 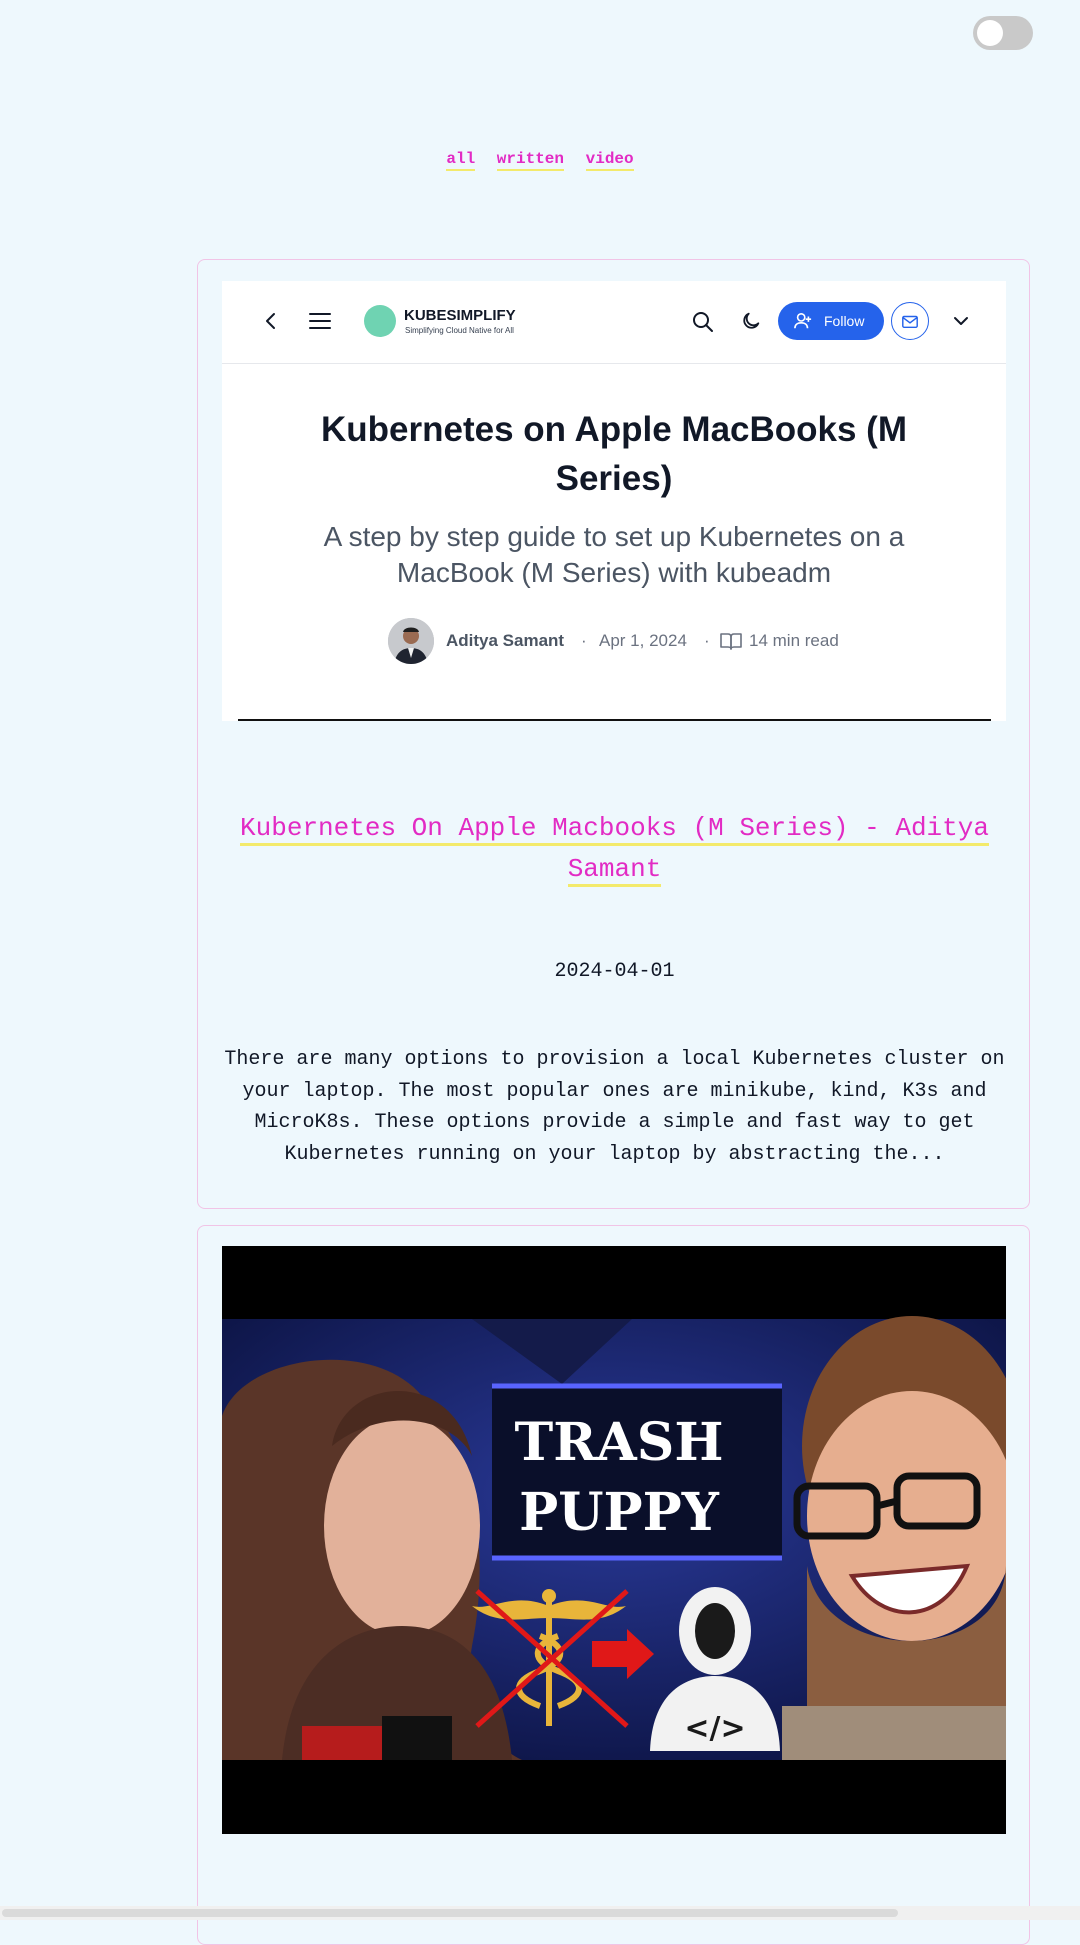 I want to click on horizontal-scrollbar, so click(x=540, y=1913).